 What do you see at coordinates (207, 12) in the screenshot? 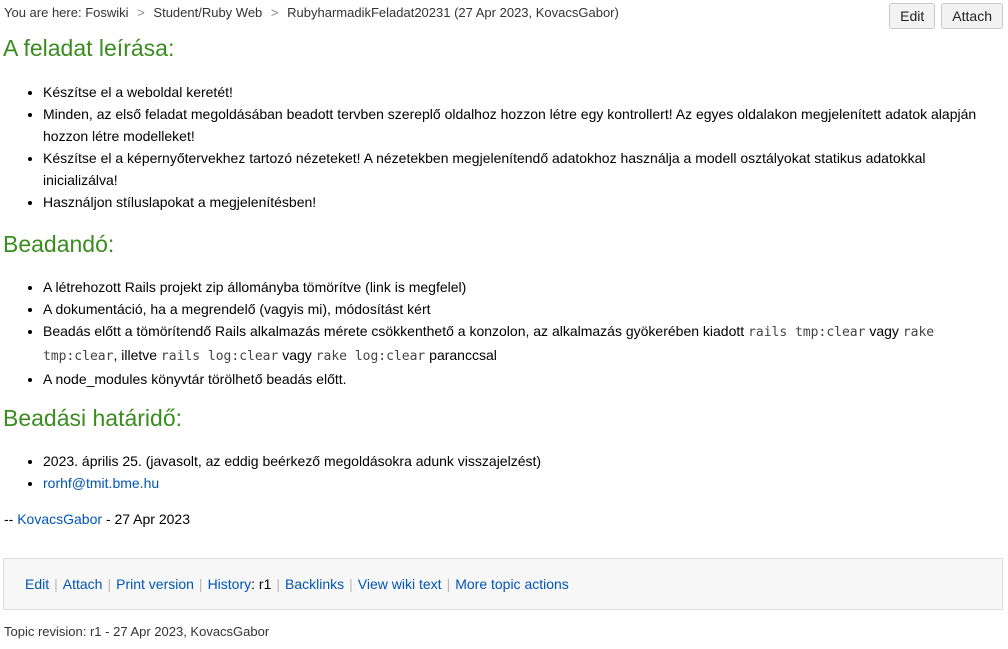
I see `breadcrumb-link-web: Student/Ruby Web` at bounding box center [207, 12].